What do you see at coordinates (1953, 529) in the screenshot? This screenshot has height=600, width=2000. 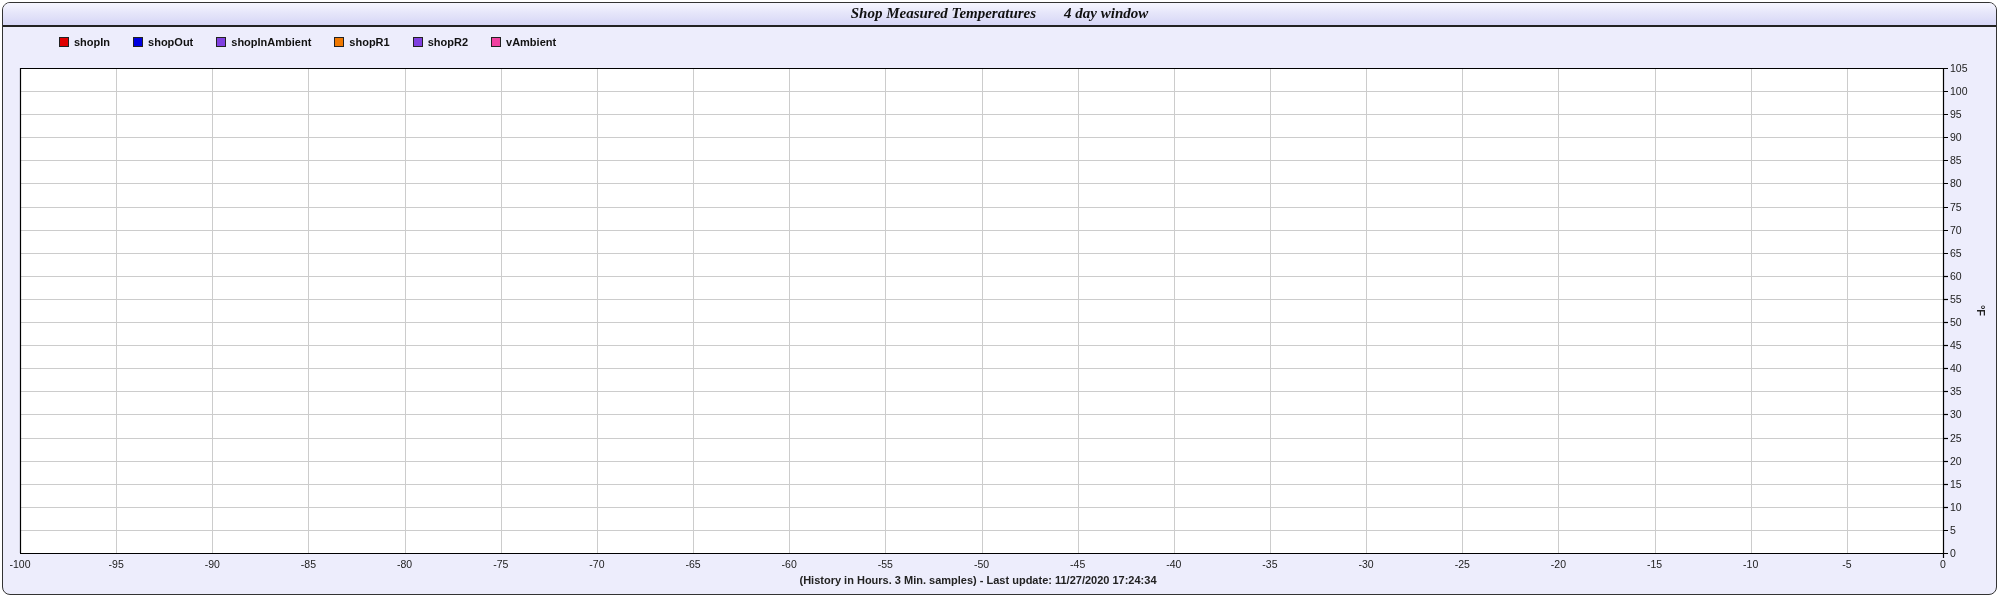 I see `y-tick-label: 5` at bounding box center [1953, 529].